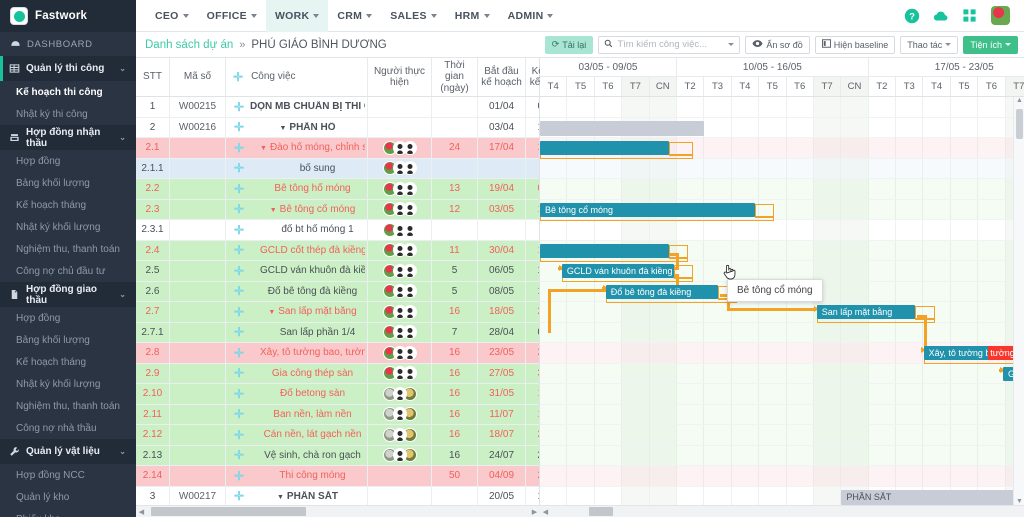 The width and height of the screenshot is (1024, 517). Describe the element at coordinates (68, 44) in the screenshot. I see `sidebar-item-dashboard: DASHBOARD` at that location.